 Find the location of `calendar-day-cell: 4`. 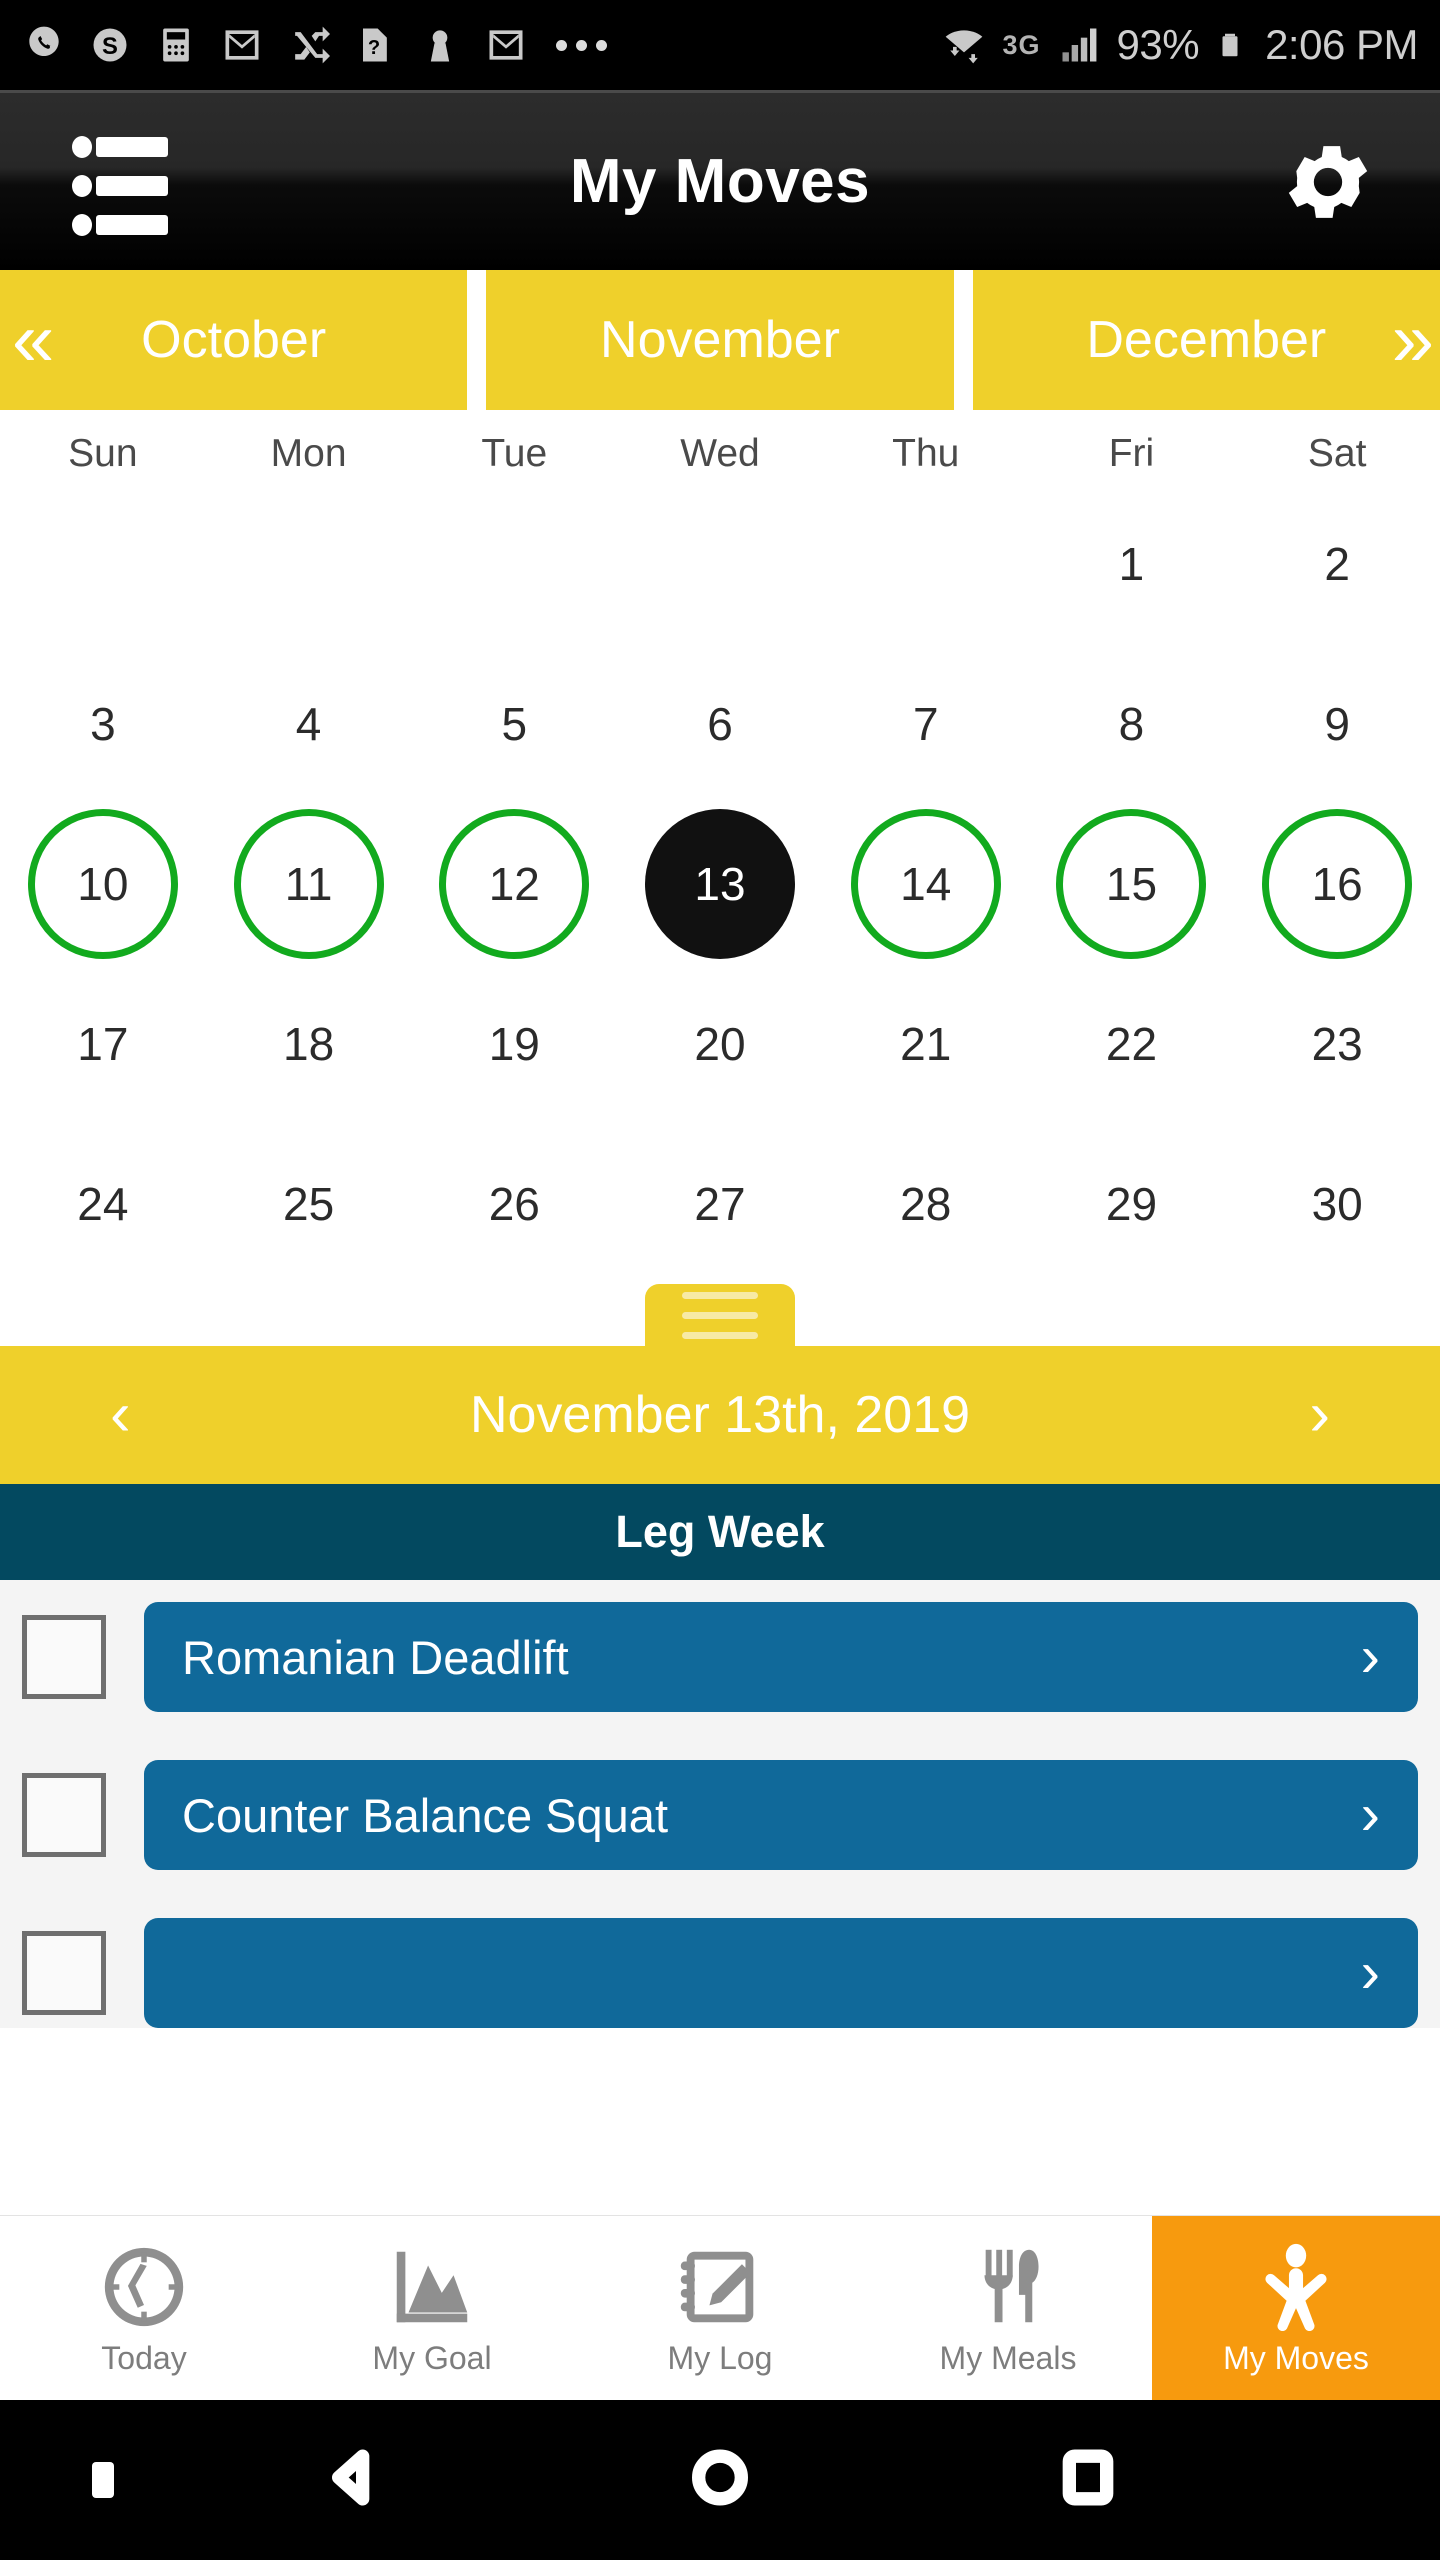

calendar-day-cell: 4 is located at coordinates (309, 724).